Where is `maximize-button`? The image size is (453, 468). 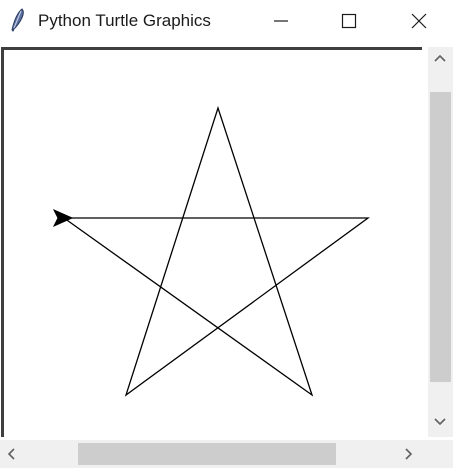
maximize-button is located at coordinates (349, 21).